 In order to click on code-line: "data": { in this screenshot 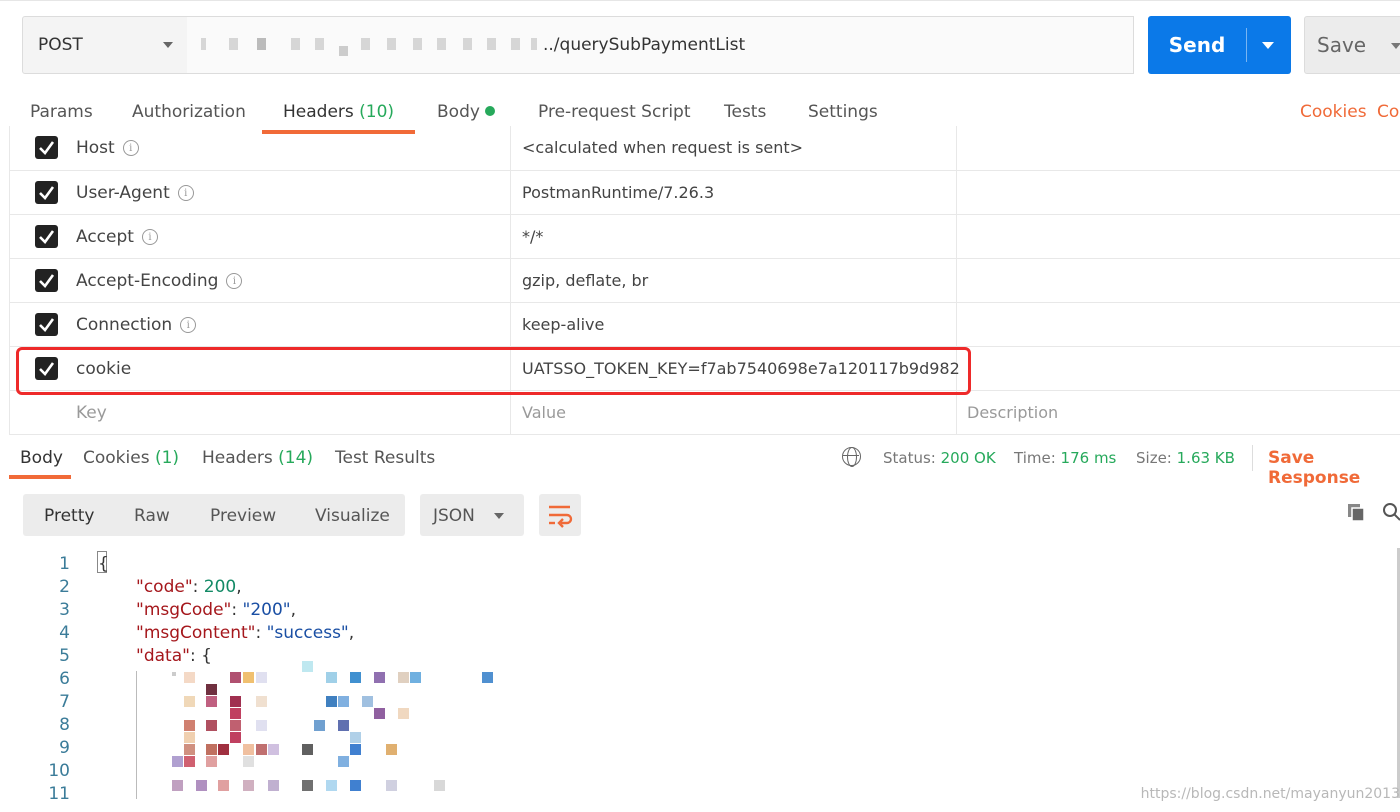, I will do `click(174, 656)`.